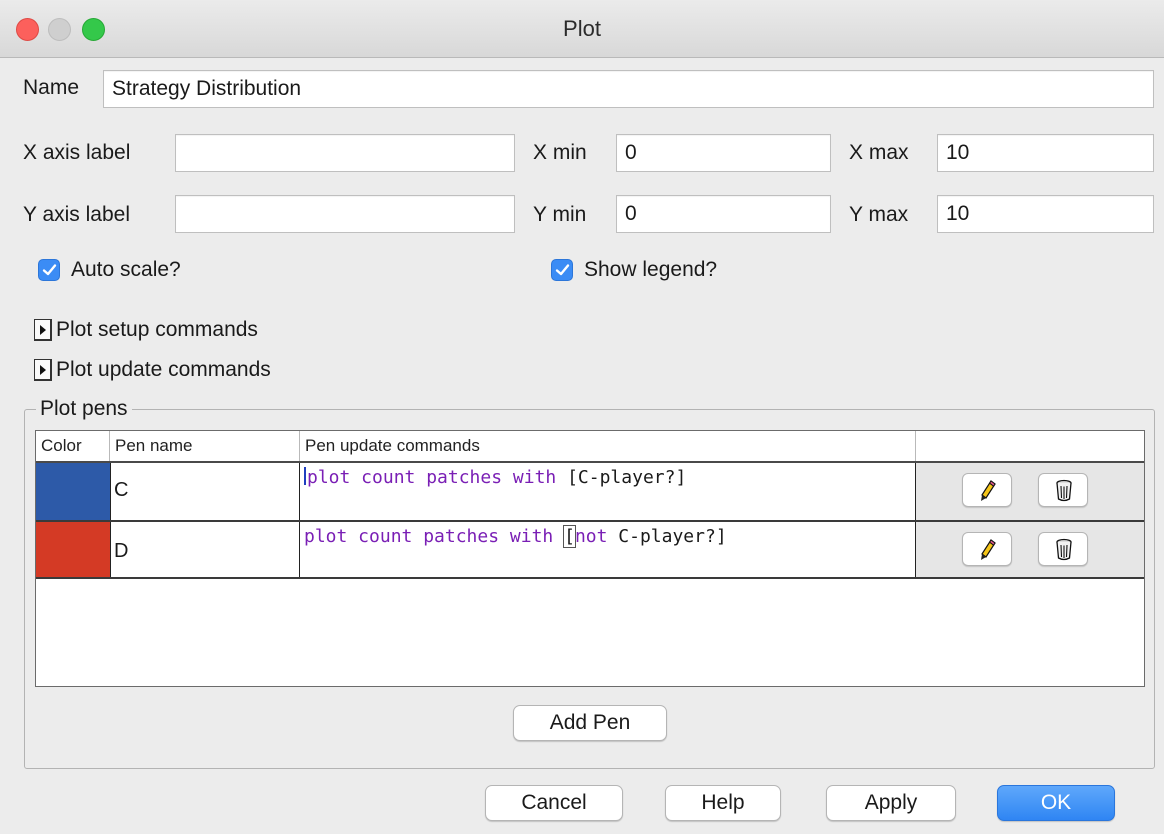 This screenshot has width=1164, height=834. What do you see at coordinates (879, 152) in the screenshot?
I see `x-max-label: X max` at bounding box center [879, 152].